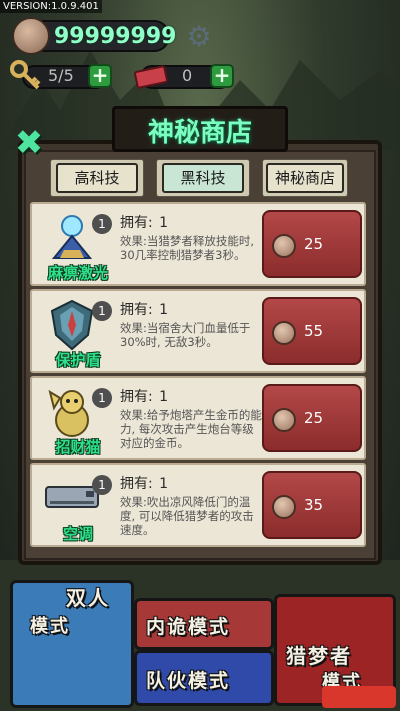  I want to click on close-icon: ✖, so click(29, 143).